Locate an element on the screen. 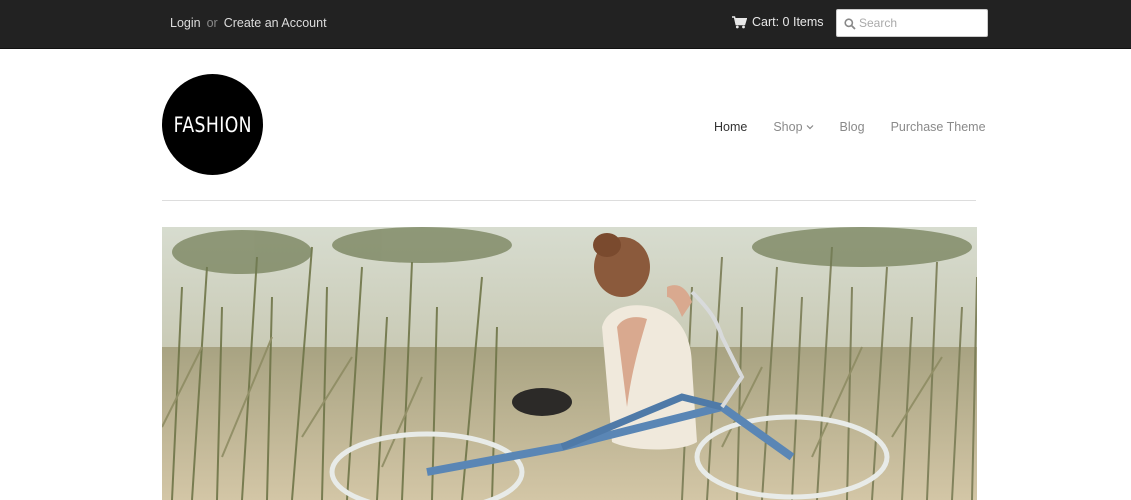 This screenshot has width=1131, height=500. nav-blog: Blog is located at coordinates (852, 127).